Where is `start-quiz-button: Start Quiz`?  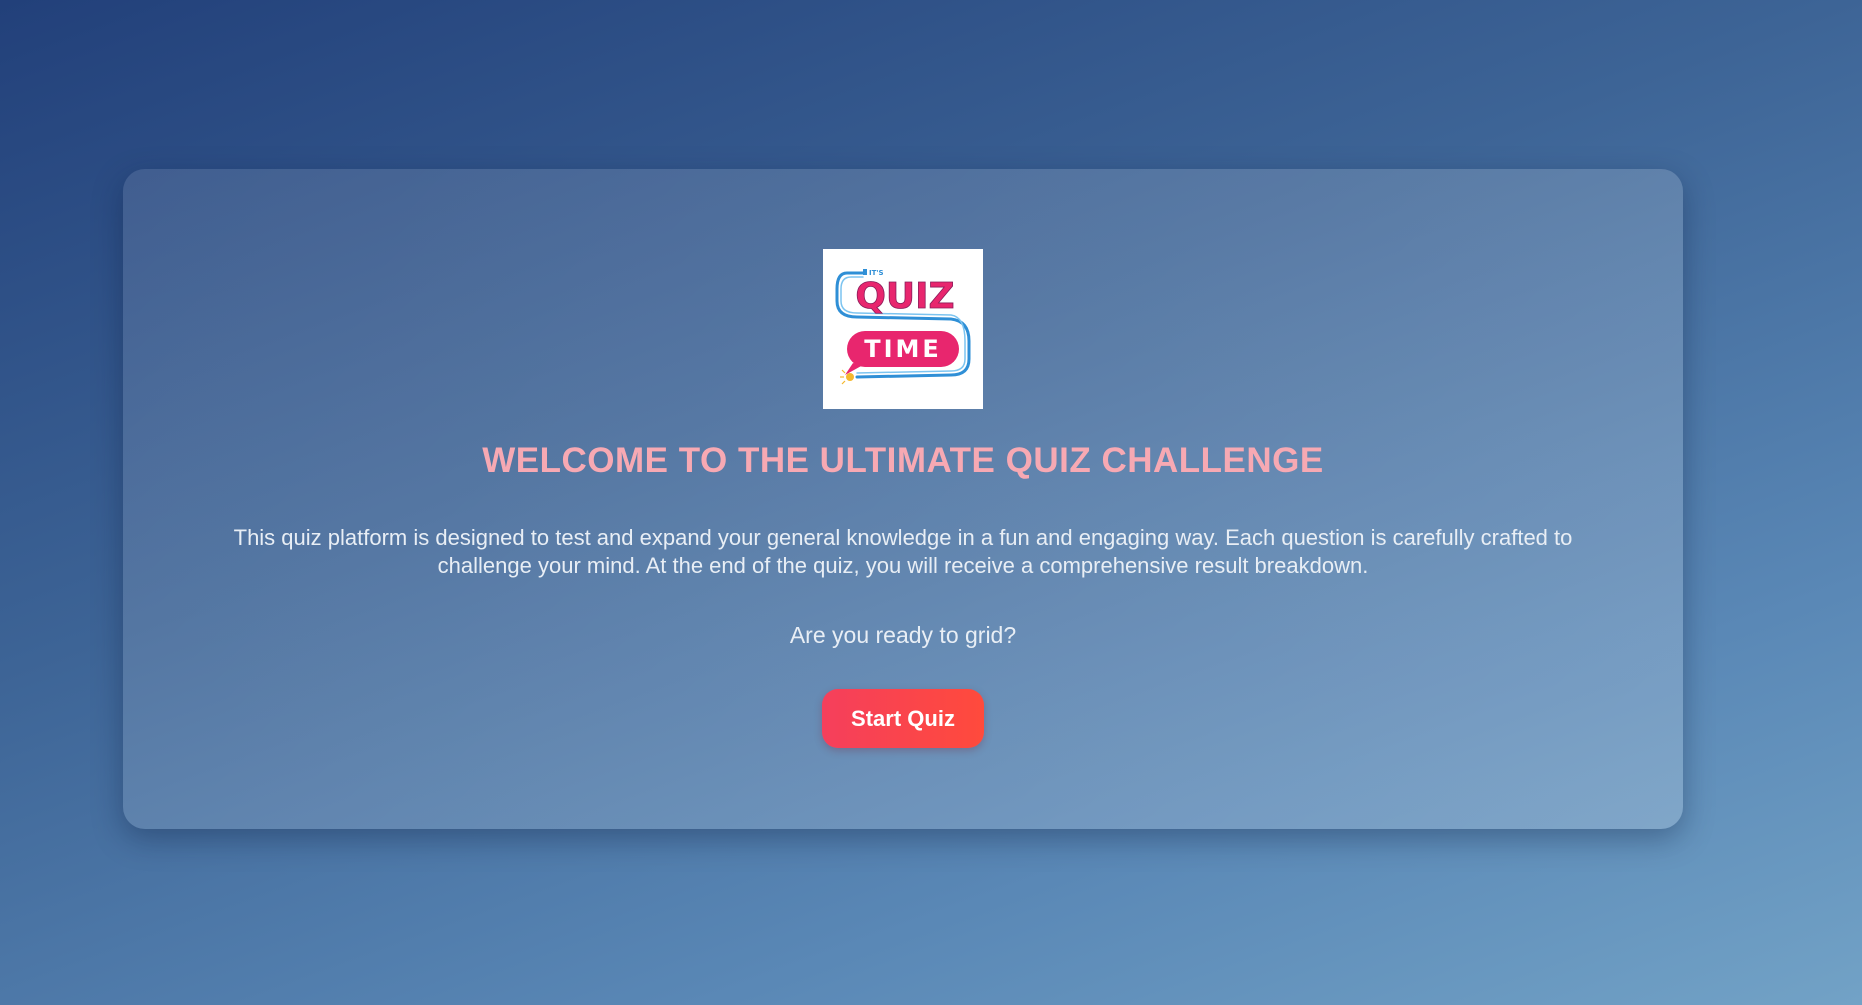
start-quiz-button: Start Quiz is located at coordinates (903, 718).